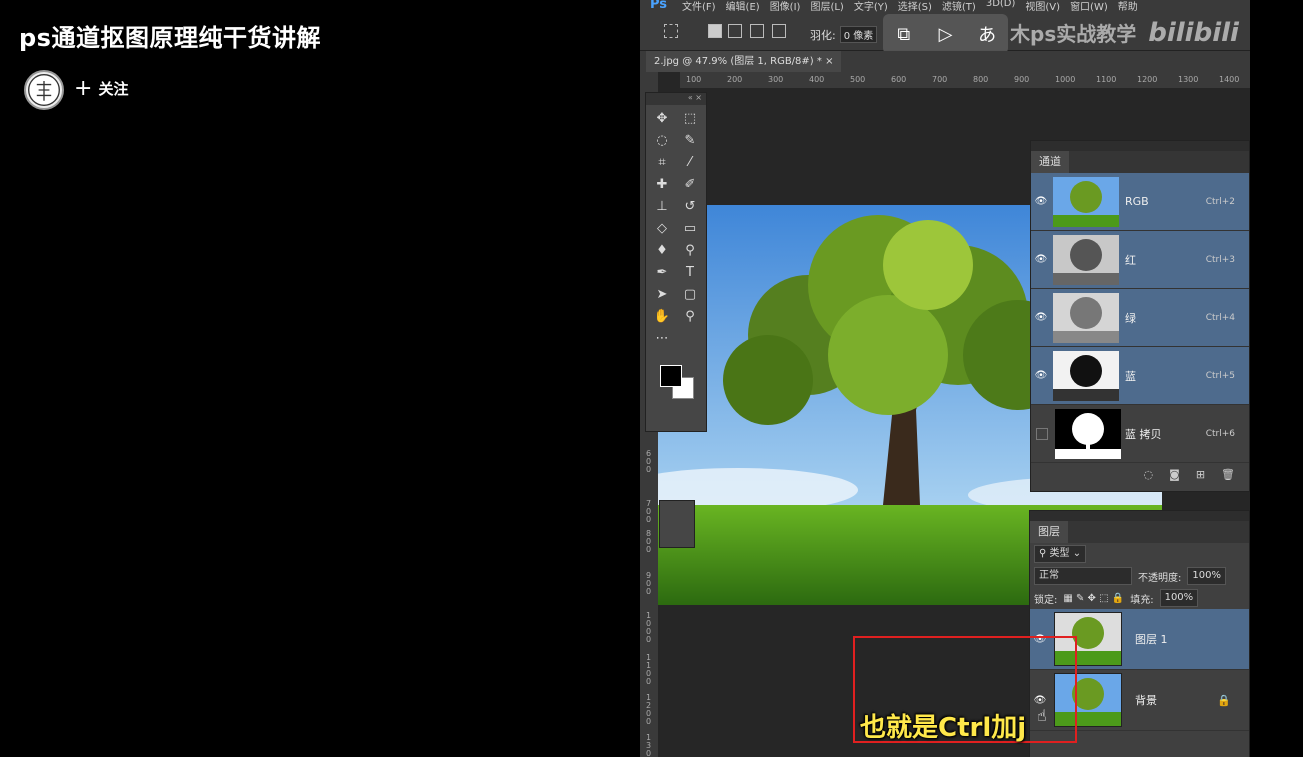 The height and width of the screenshot is (757, 1303). Describe the element at coordinates (44, 90) in the screenshot. I see `avatar` at that location.